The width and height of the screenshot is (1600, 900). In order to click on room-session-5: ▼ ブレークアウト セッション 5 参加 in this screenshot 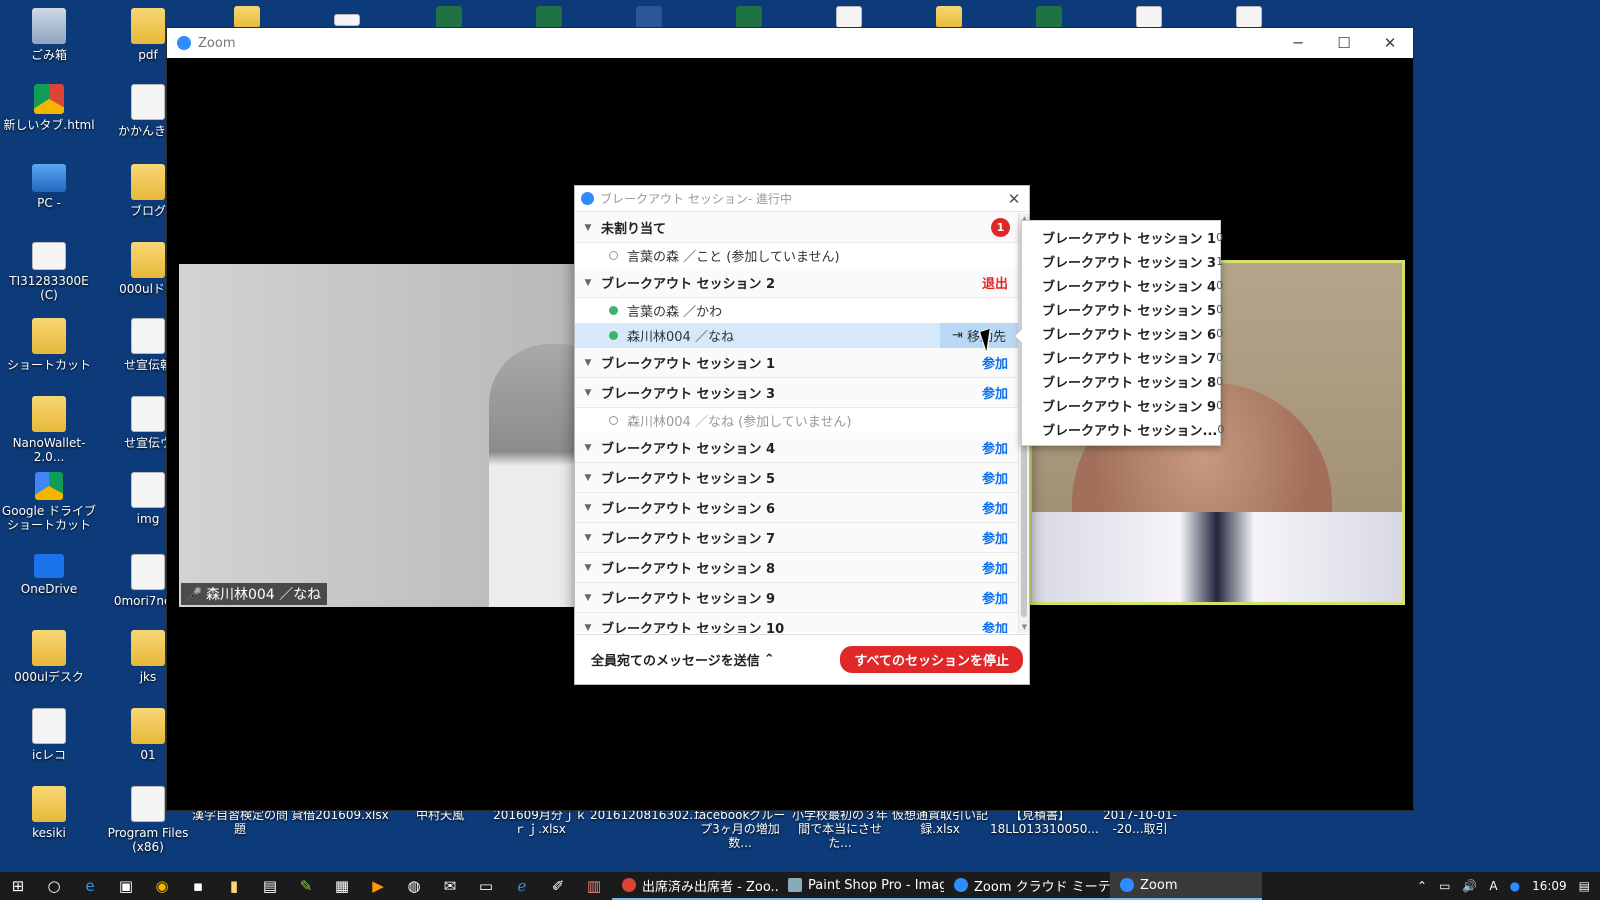, I will do `click(796, 478)`.